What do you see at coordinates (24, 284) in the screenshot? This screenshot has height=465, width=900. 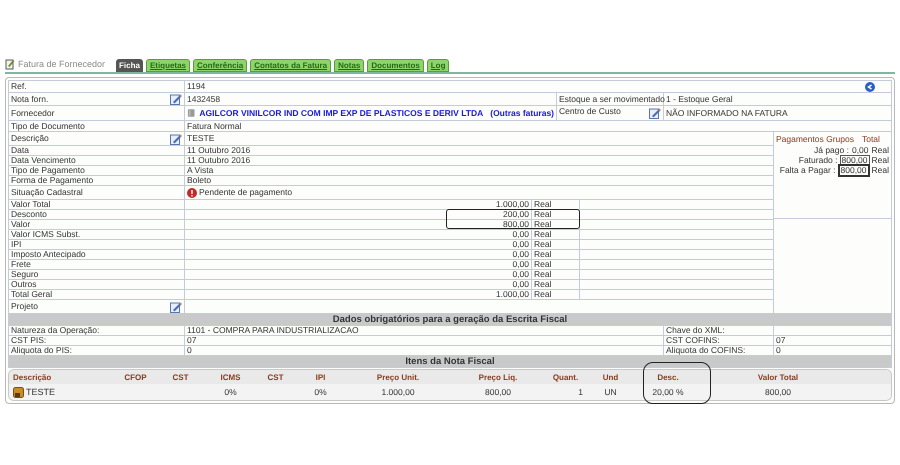 I see `field-label: Outros` at bounding box center [24, 284].